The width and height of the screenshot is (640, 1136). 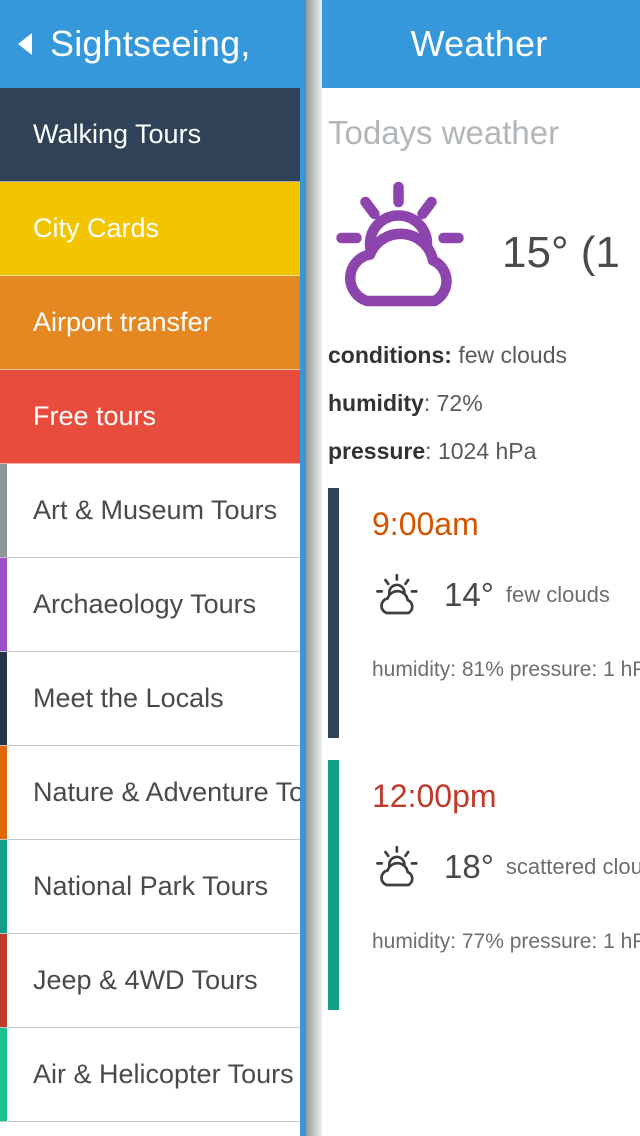 I want to click on menu-tile-label: City Cards, so click(x=96, y=228).